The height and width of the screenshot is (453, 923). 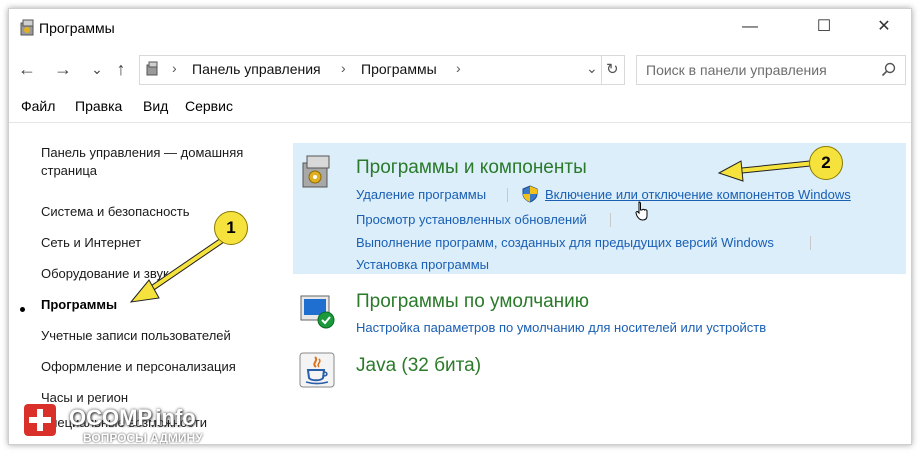 I want to click on watermark: OCOMP.info ВОПРОСЫ АДМИНУ, so click(x=113, y=423).